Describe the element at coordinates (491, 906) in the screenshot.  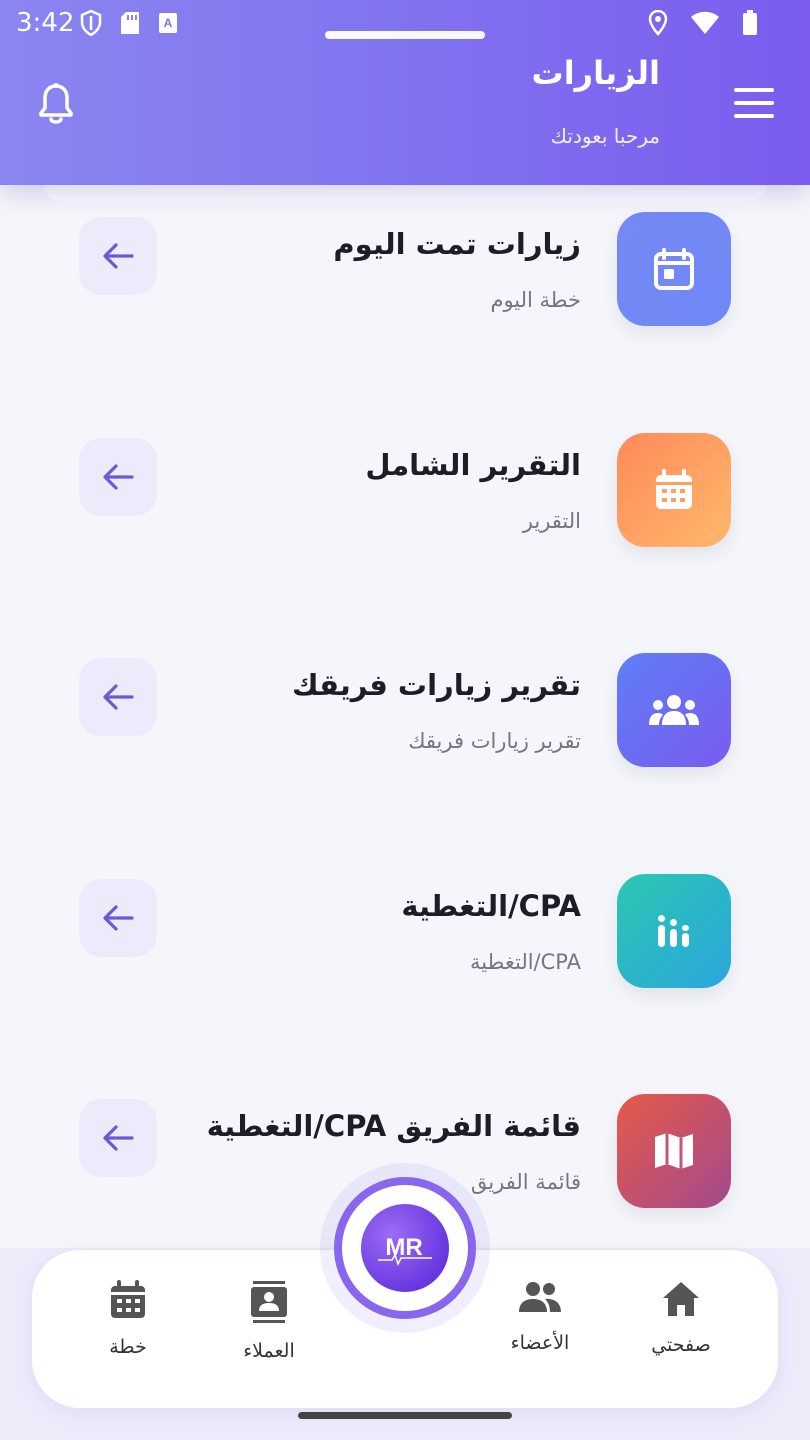
I see `item-title: CPA/التغطية` at that location.